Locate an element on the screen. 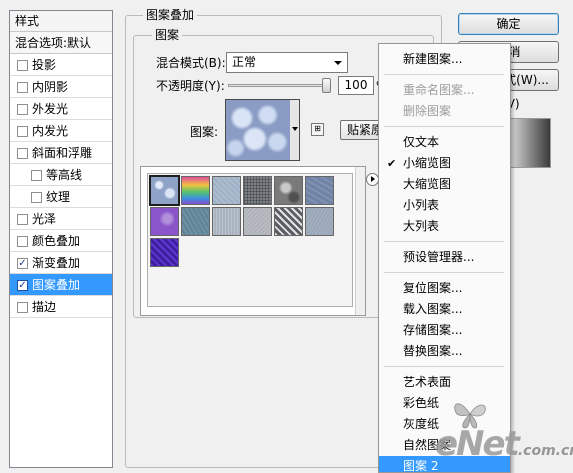 This screenshot has width=573, height=473. menu-item-label: 灰度纸 is located at coordinates (421, 424).